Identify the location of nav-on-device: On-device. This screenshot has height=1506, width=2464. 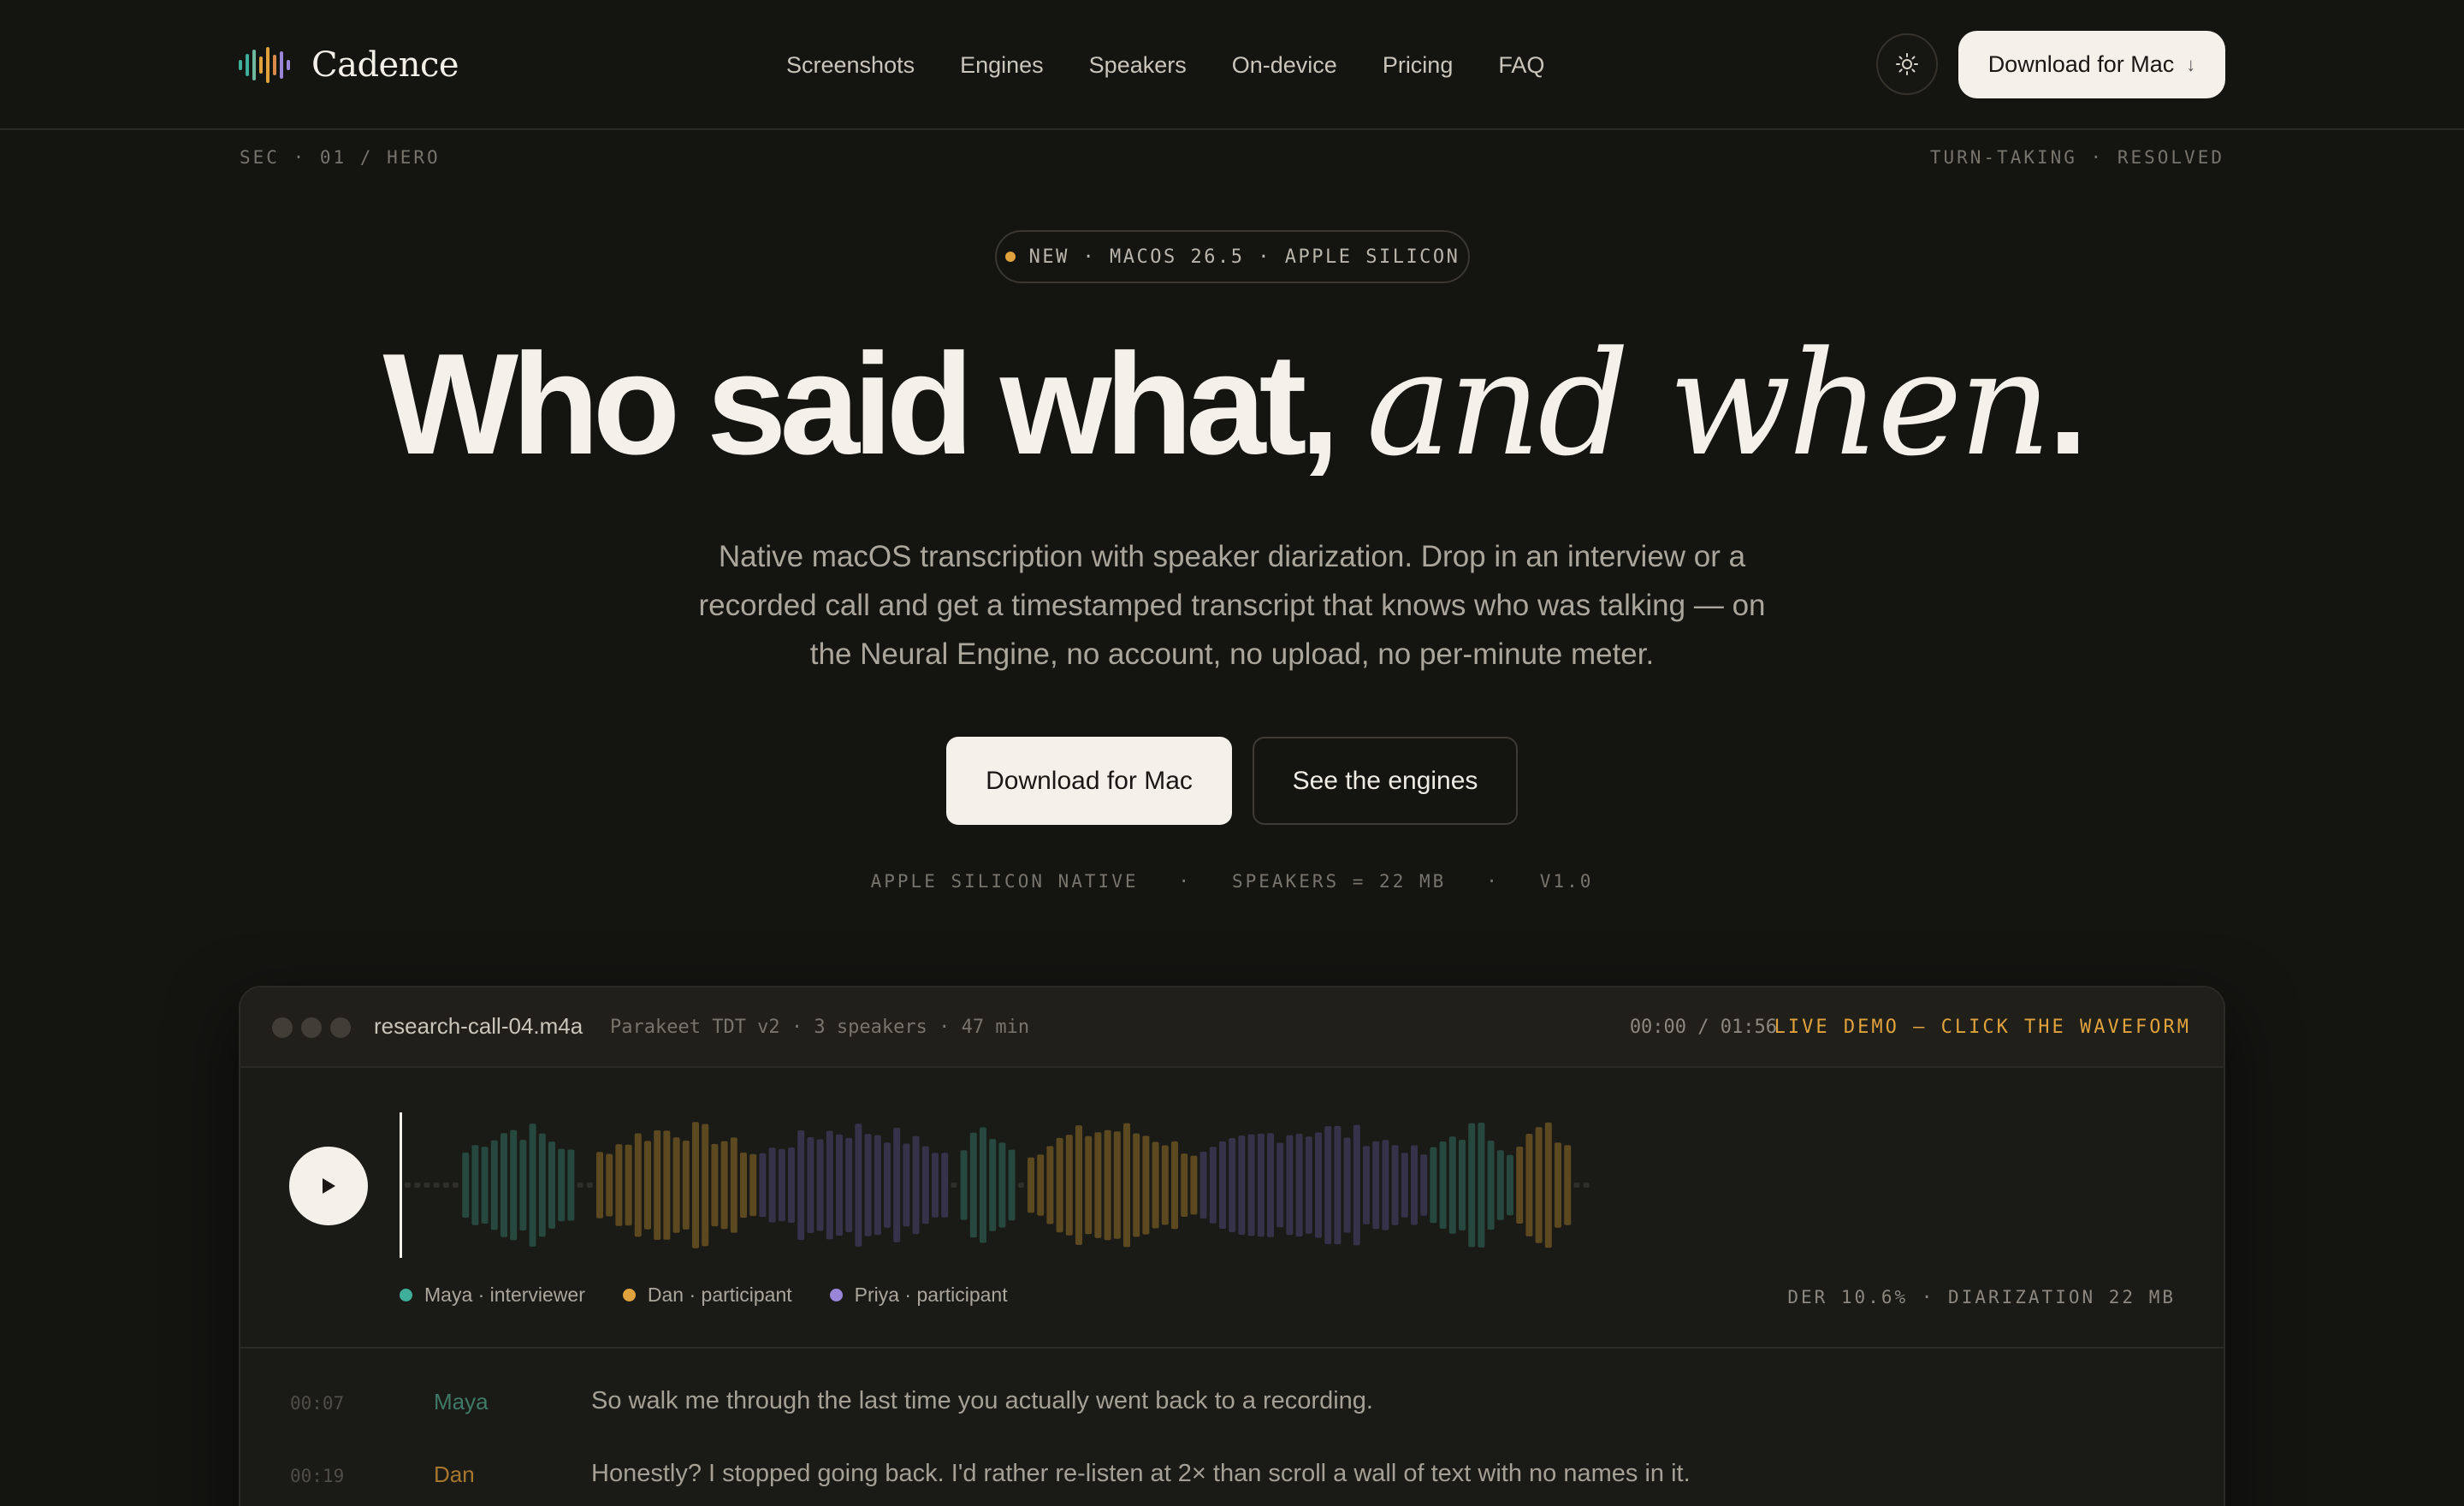
(1284, 66).